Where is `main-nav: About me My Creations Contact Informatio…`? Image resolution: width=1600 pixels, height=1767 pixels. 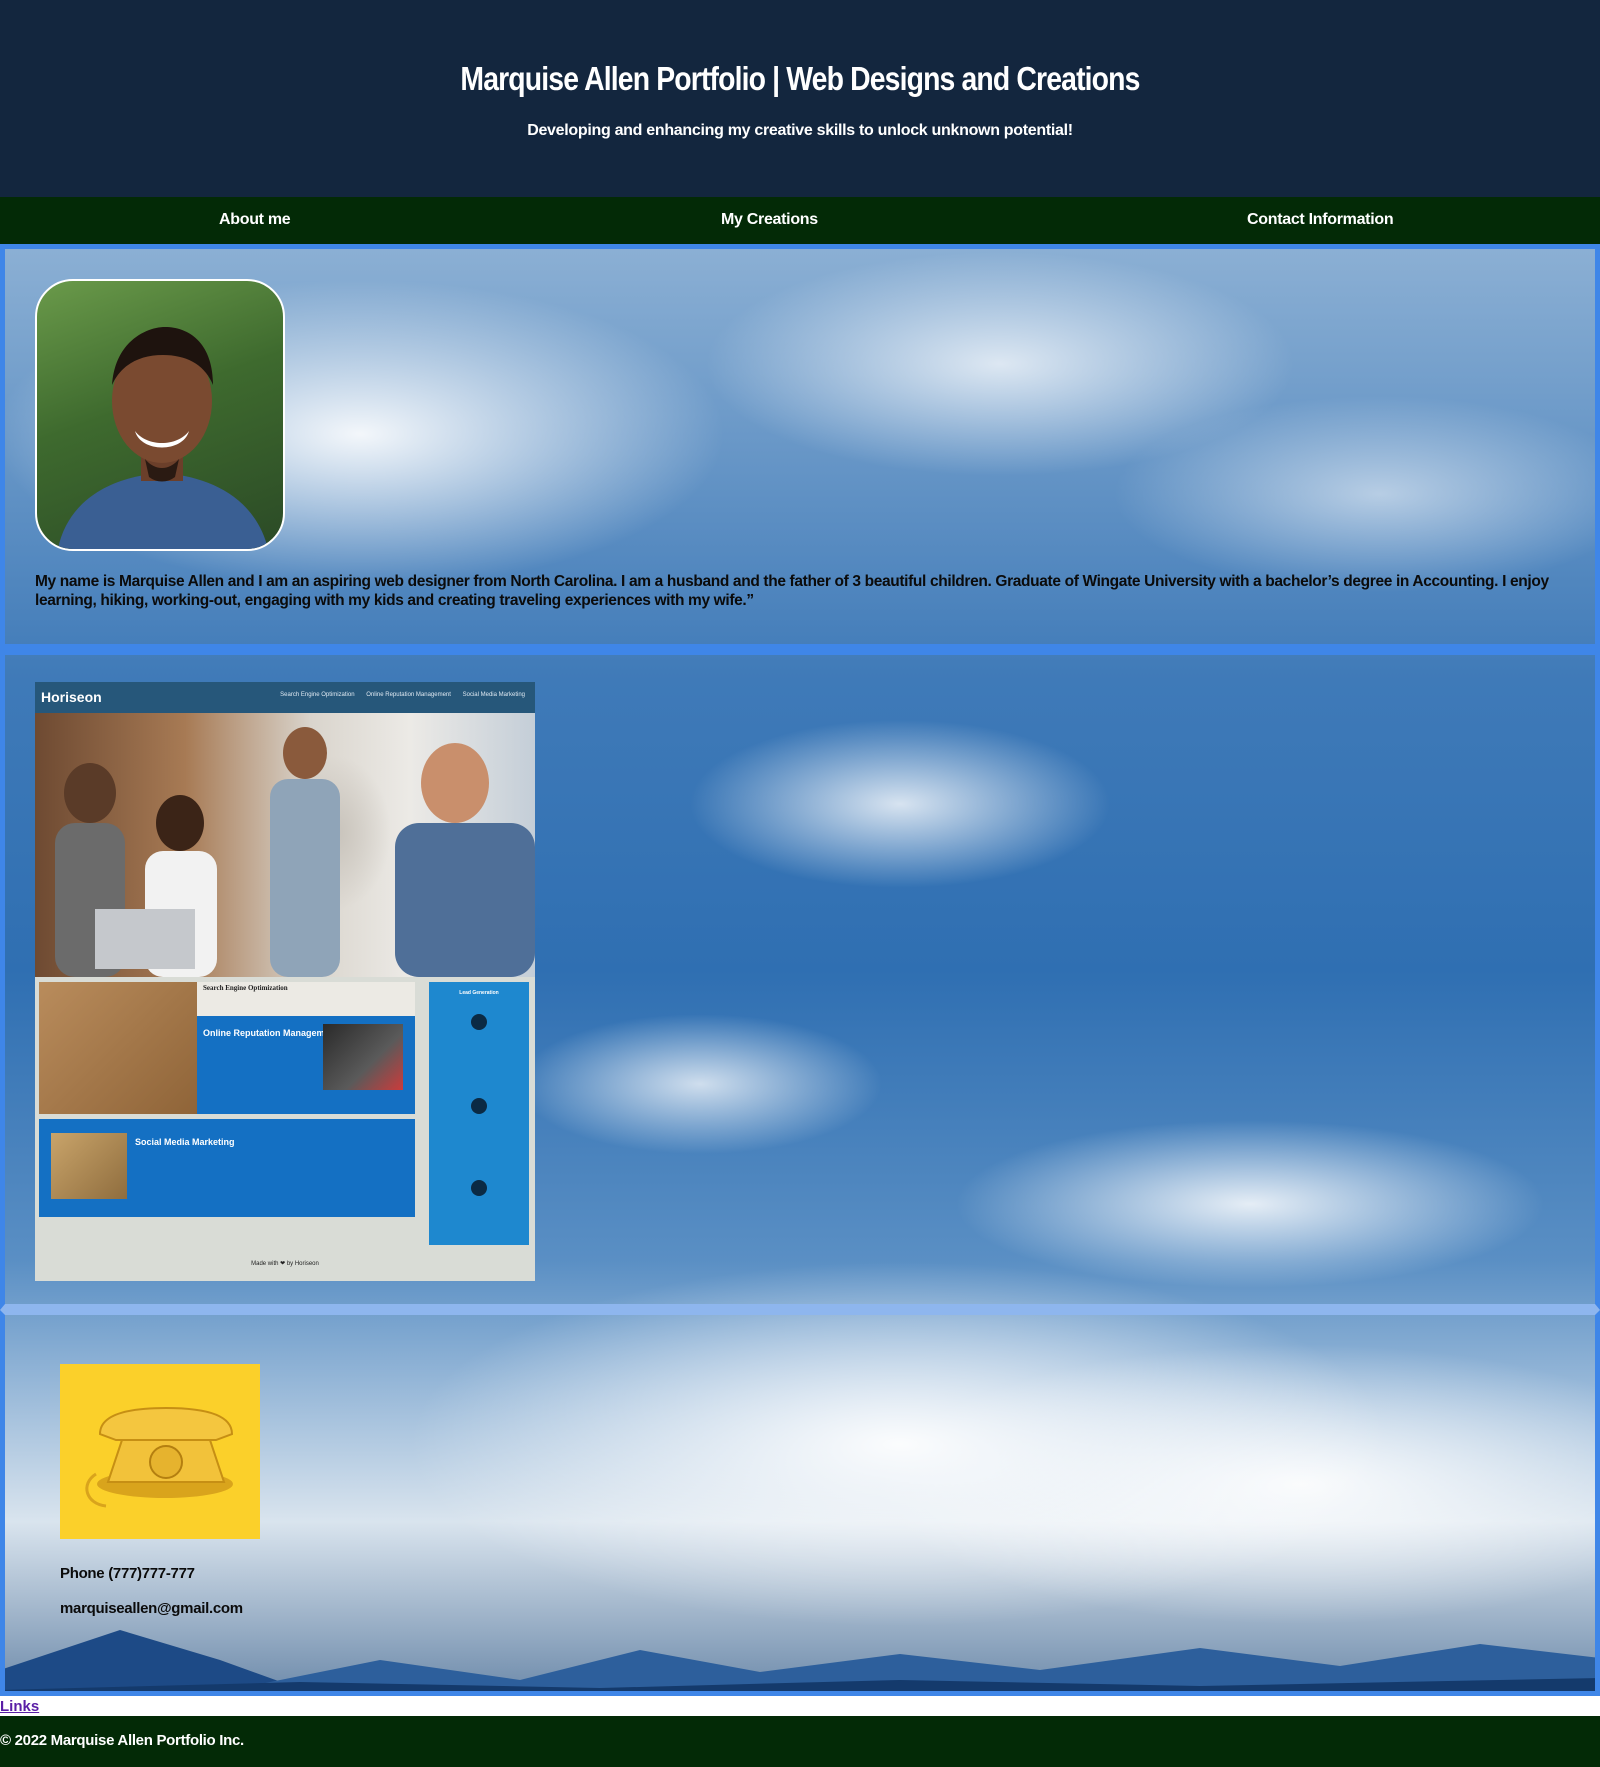
main-nav: About me My Creations Contact Informatio… is located at coordinates (800, 220).